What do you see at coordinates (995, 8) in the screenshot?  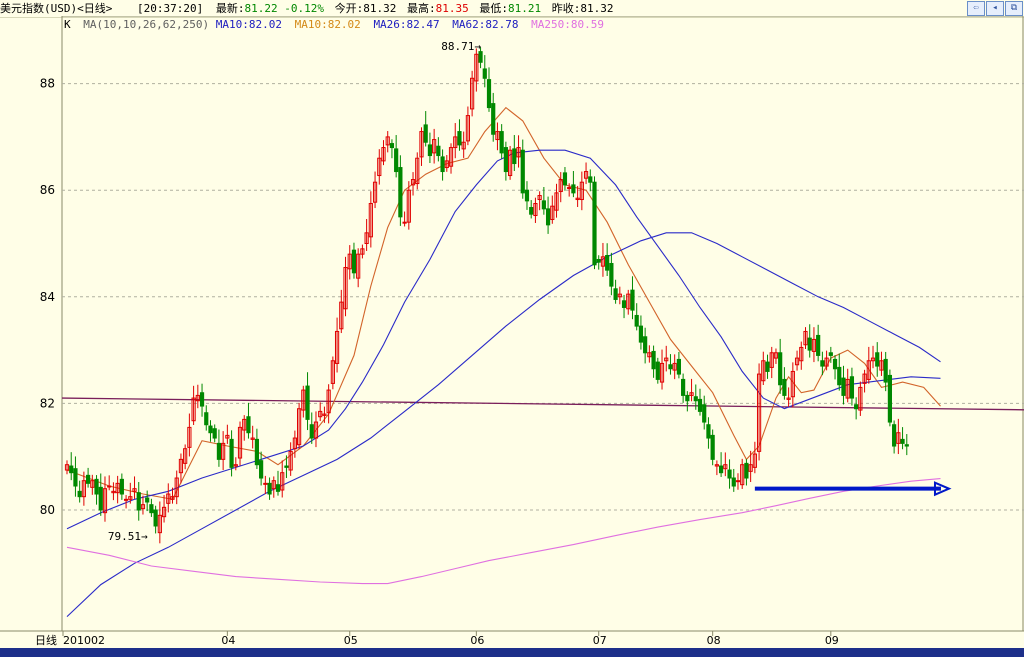 I see `back-button: ◂` at bounding box center [995, 8].